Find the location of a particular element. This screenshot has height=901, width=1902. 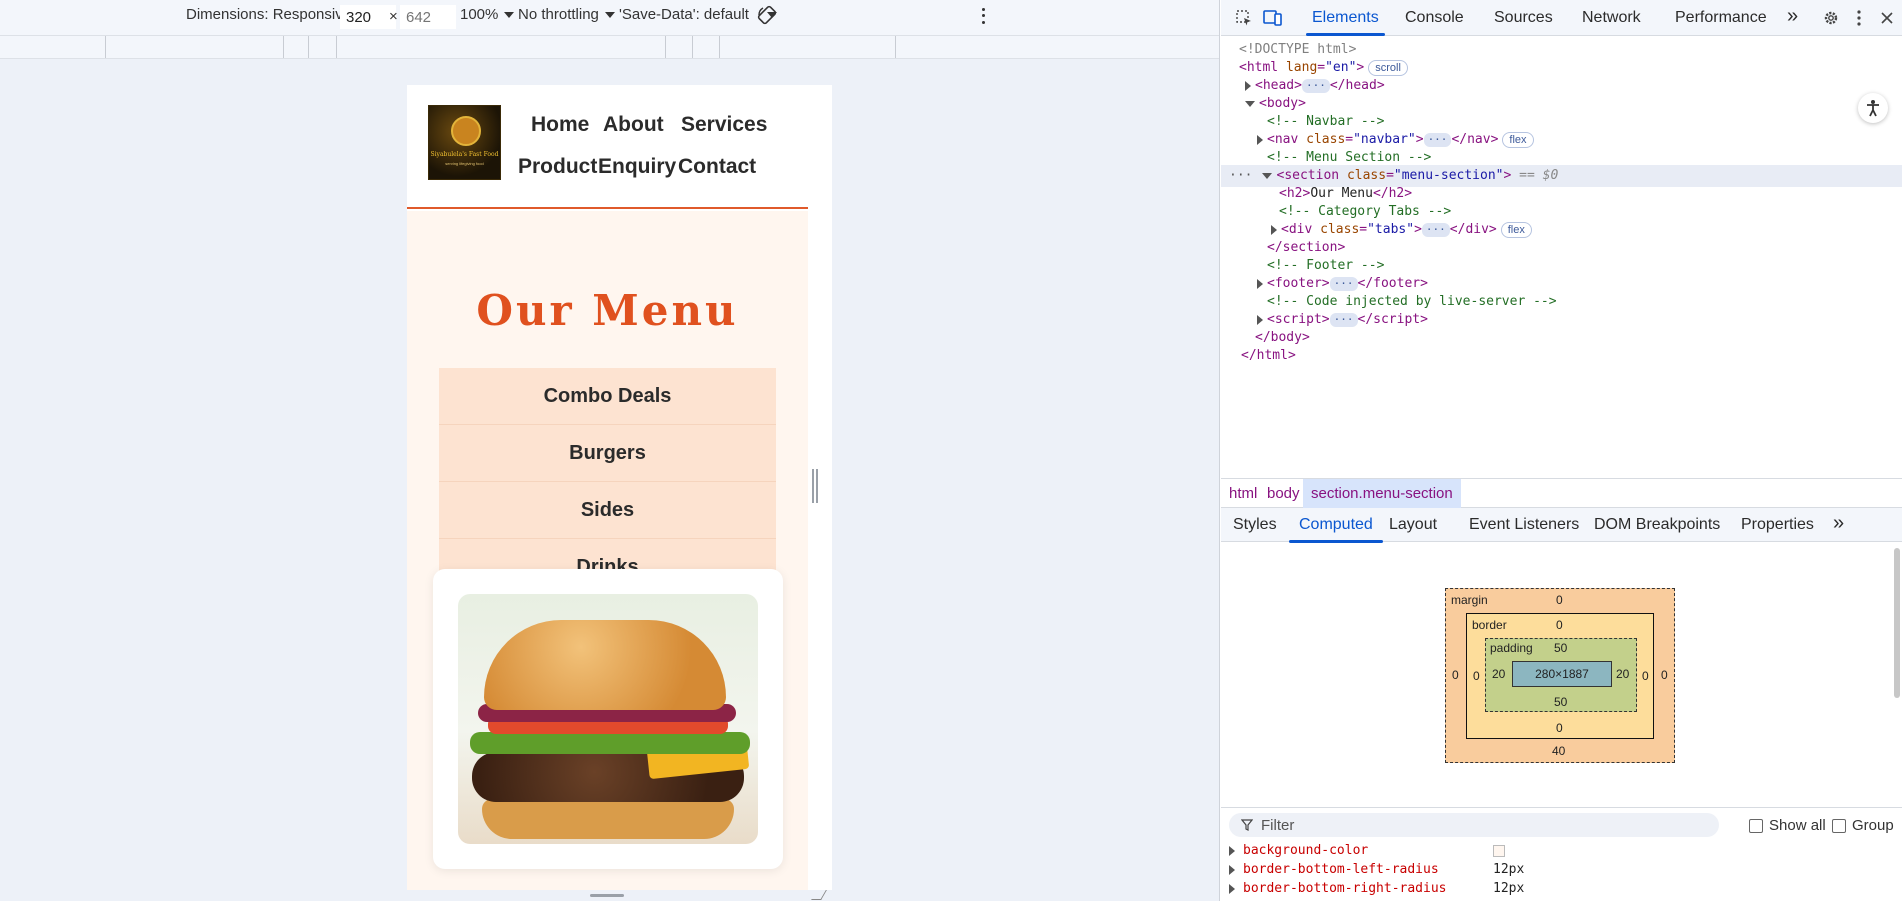

border-left: 0 is located at coordinates (1476, 676).